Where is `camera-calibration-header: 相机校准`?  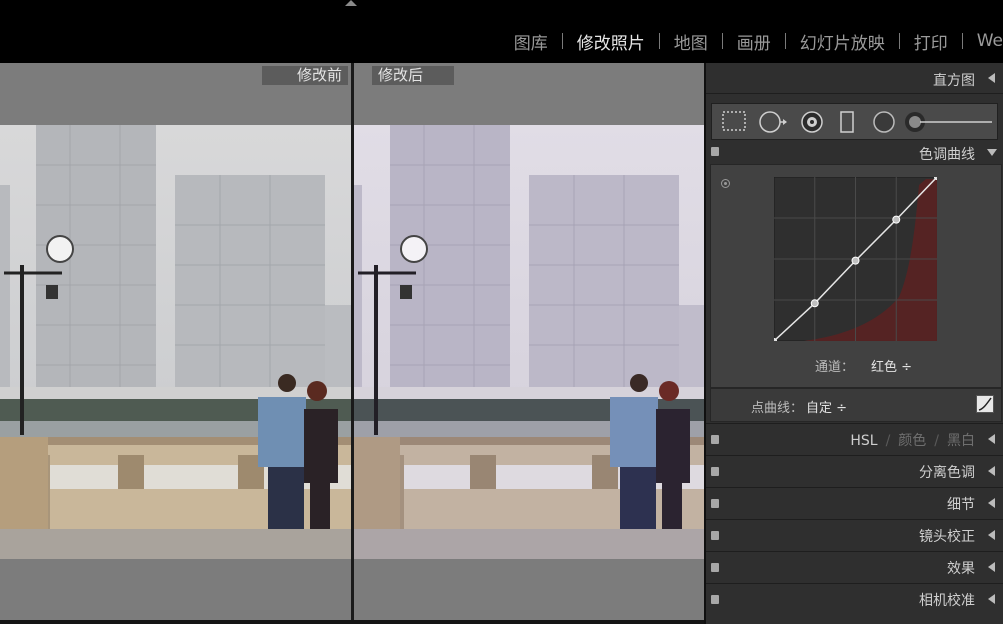 camera-calibration-header: 相机校准 is located at coordinates (854, 598).